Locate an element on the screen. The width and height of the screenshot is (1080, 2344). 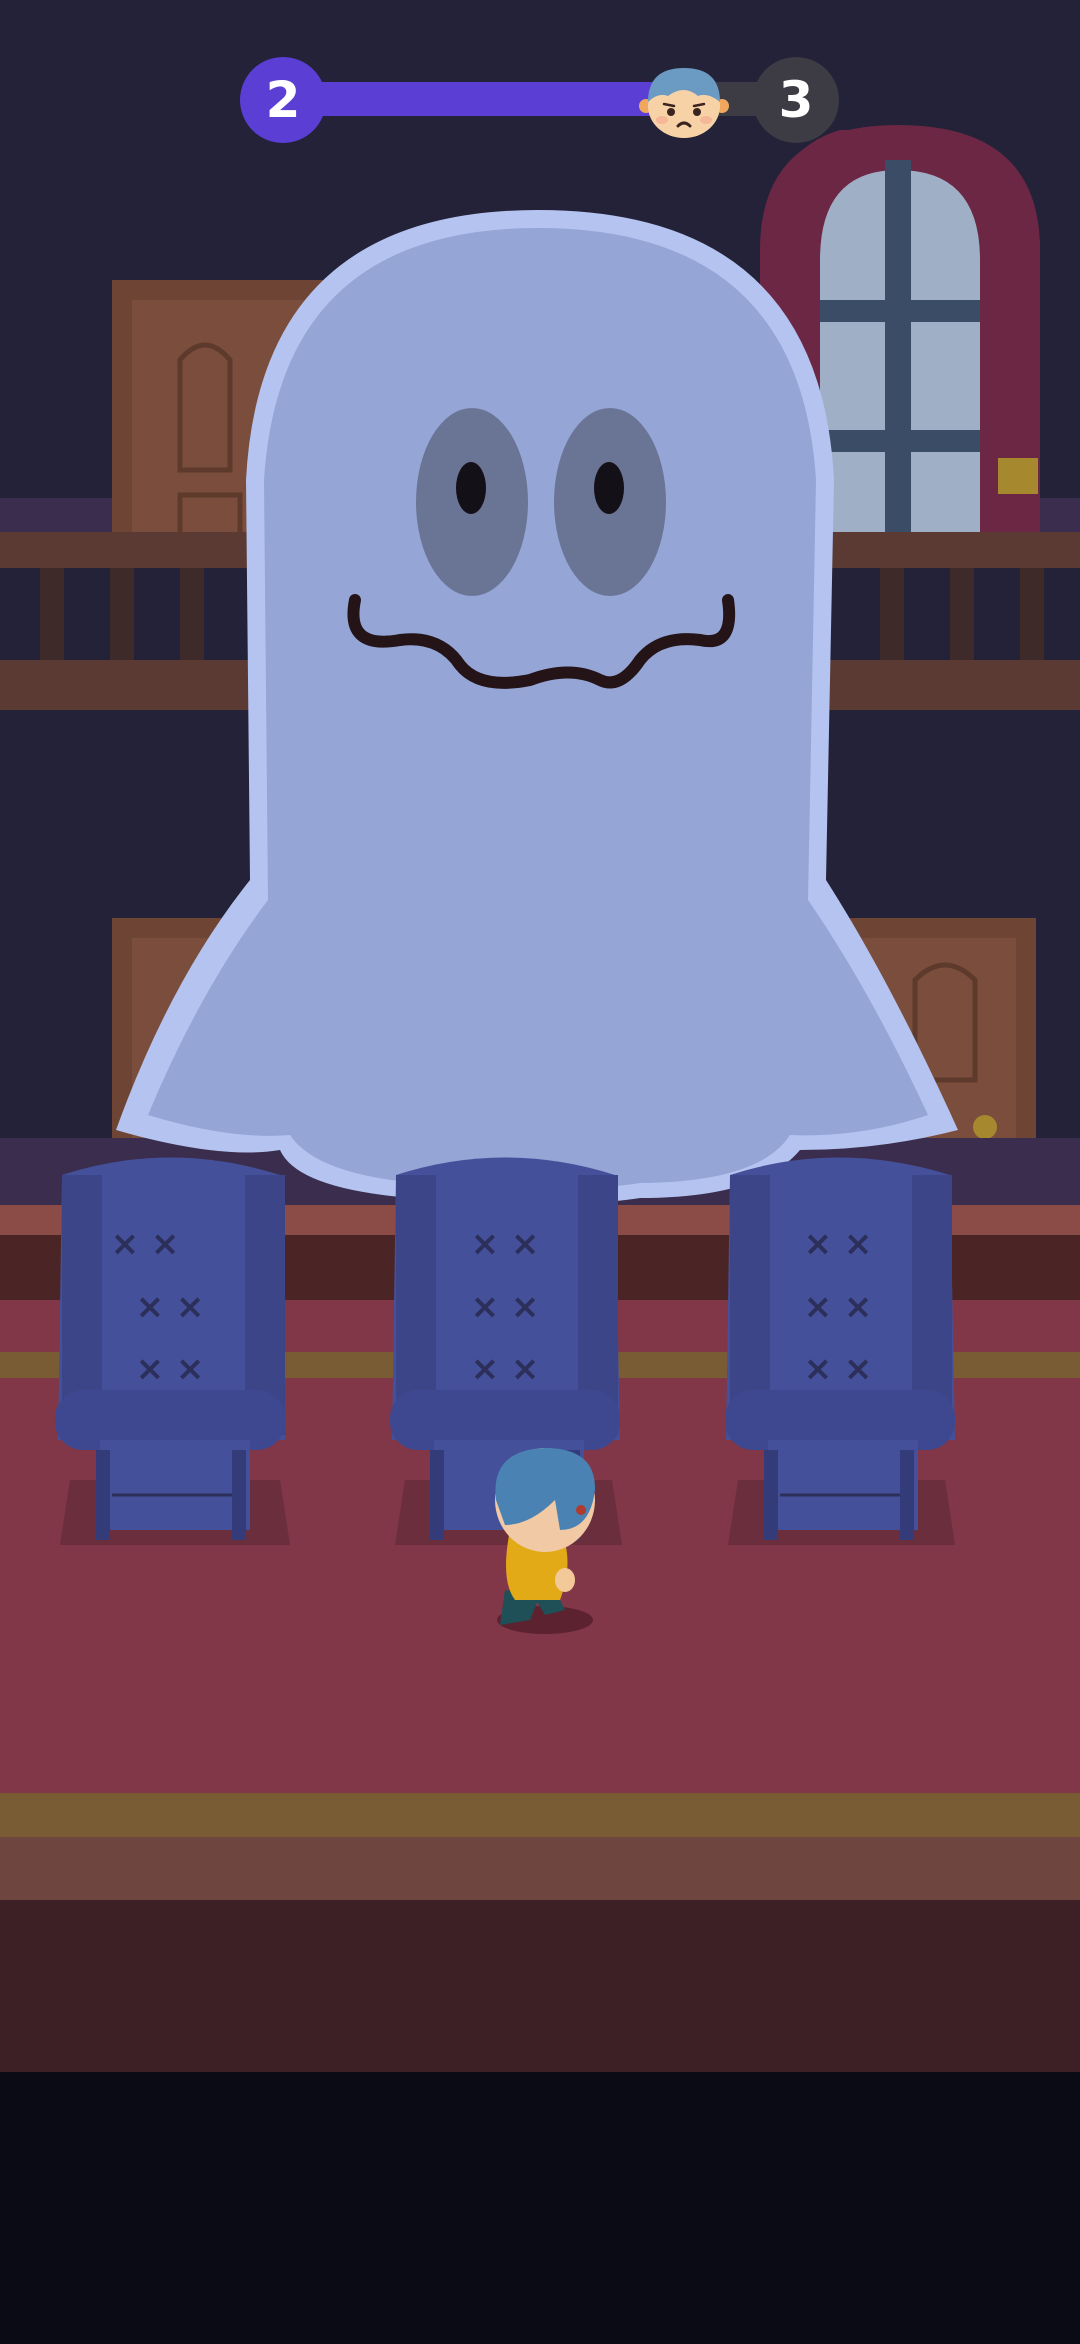
armchair-right: × × × × × × is located at coordinates (840, 1351).